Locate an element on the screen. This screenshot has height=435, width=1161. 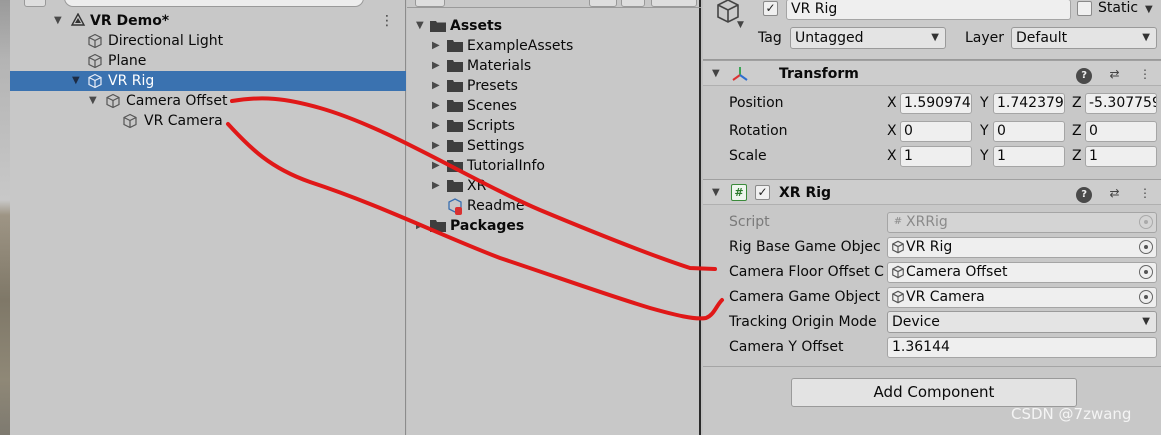
rotation-x-field: 0 is located at coordinates (936, 131).